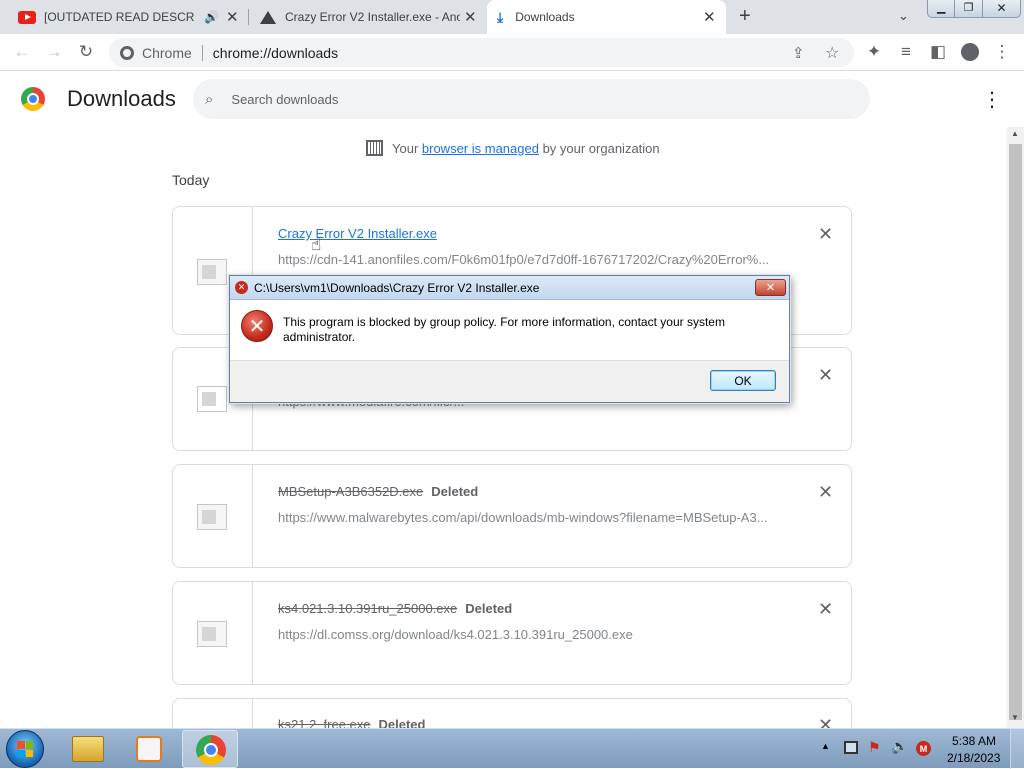 The height and width of the screenshot is (769, 1024). What do you see at coordinates (798, 53) in the screenshot?
I see `share-icon: ⇪` at bounding box center [798, 53].